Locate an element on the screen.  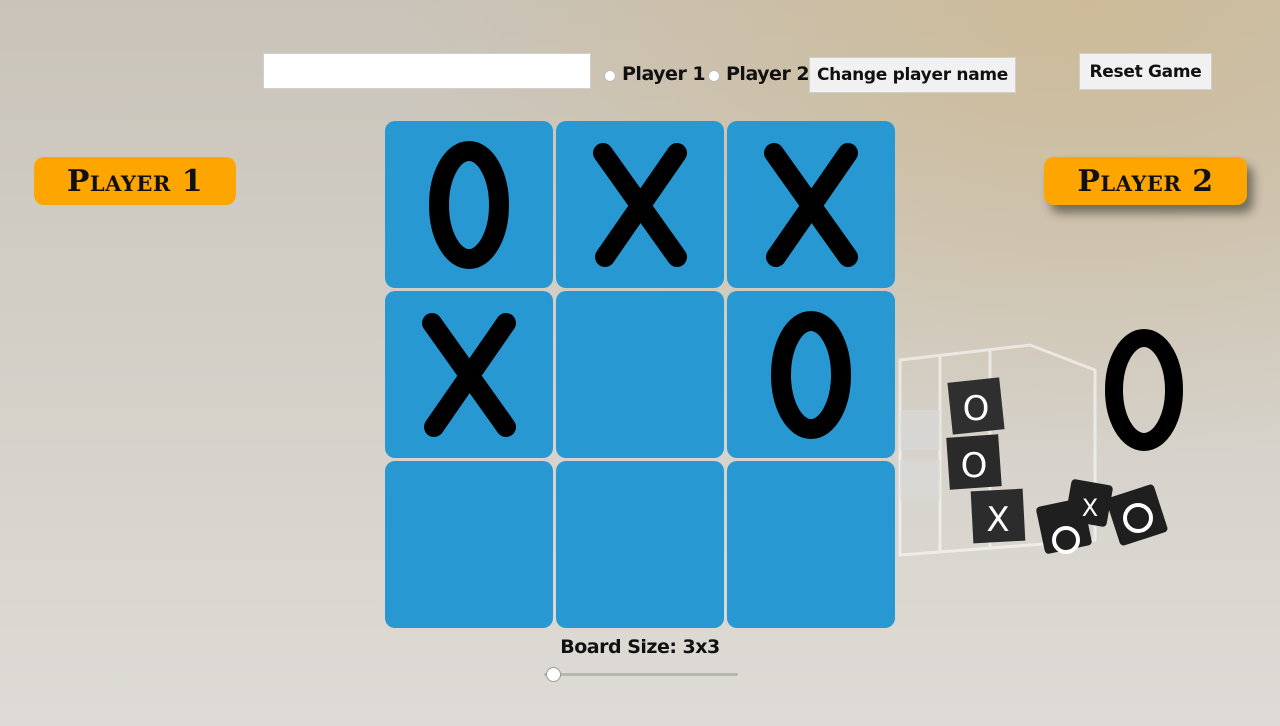
board-size-slider is located at coordinates (641, 675).